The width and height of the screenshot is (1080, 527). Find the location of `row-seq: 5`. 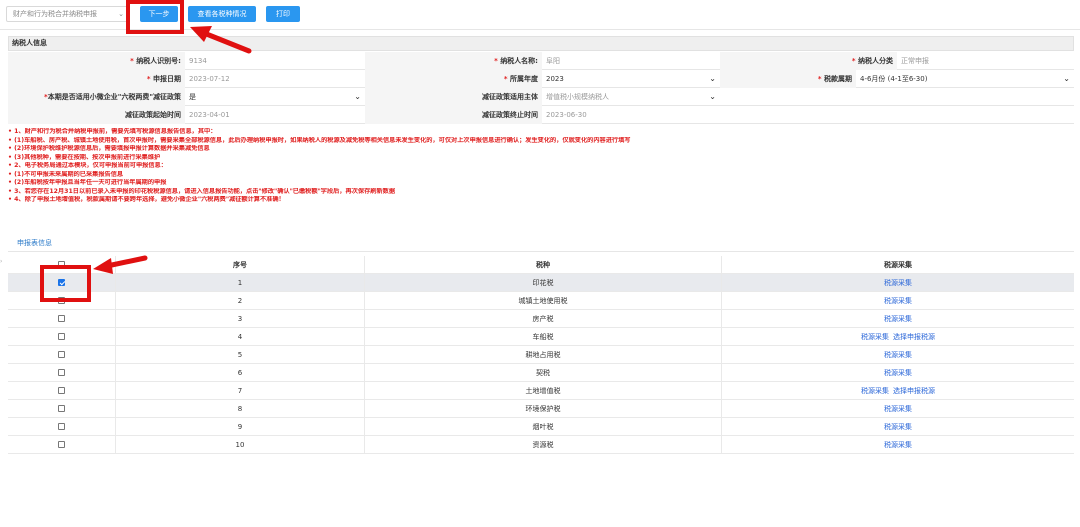

row-seq: 5 is located at coordinates (240, 355).